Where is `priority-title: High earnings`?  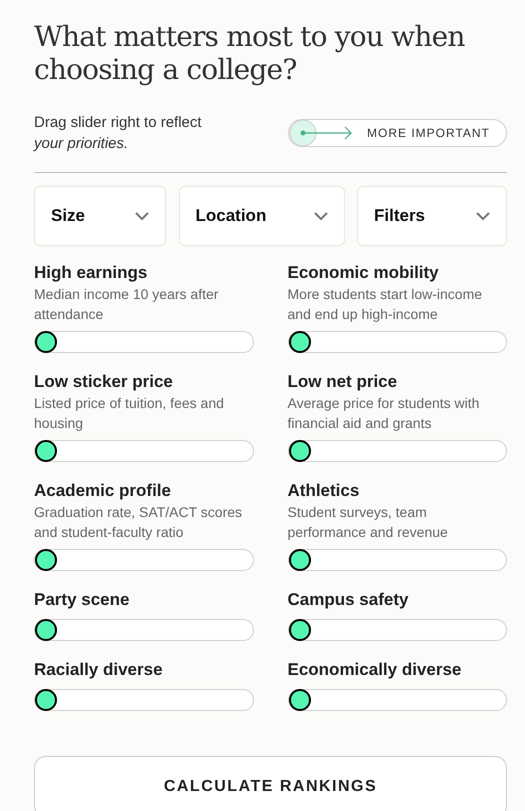
priority-title: High earnings is located at coordinates (91, 273).